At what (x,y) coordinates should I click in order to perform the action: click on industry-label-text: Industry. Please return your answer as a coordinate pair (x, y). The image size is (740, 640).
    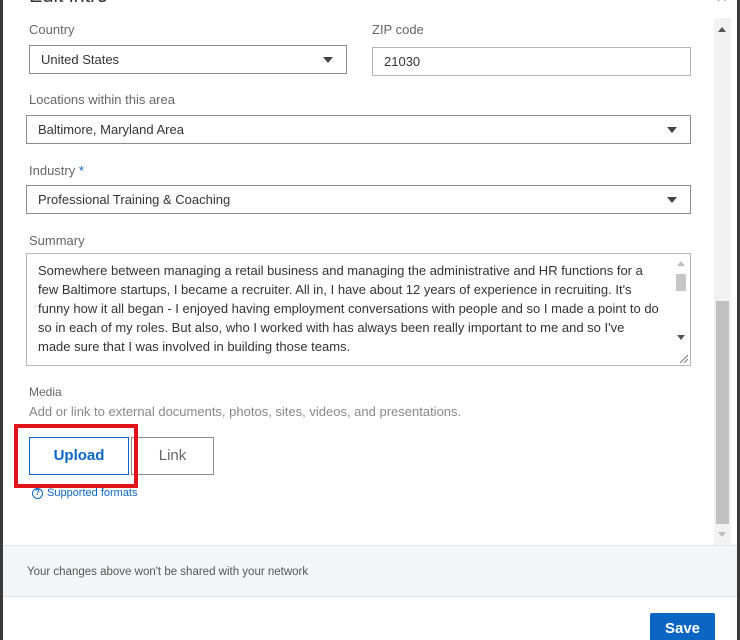
    Looking at the image, I should click on (52, 170).